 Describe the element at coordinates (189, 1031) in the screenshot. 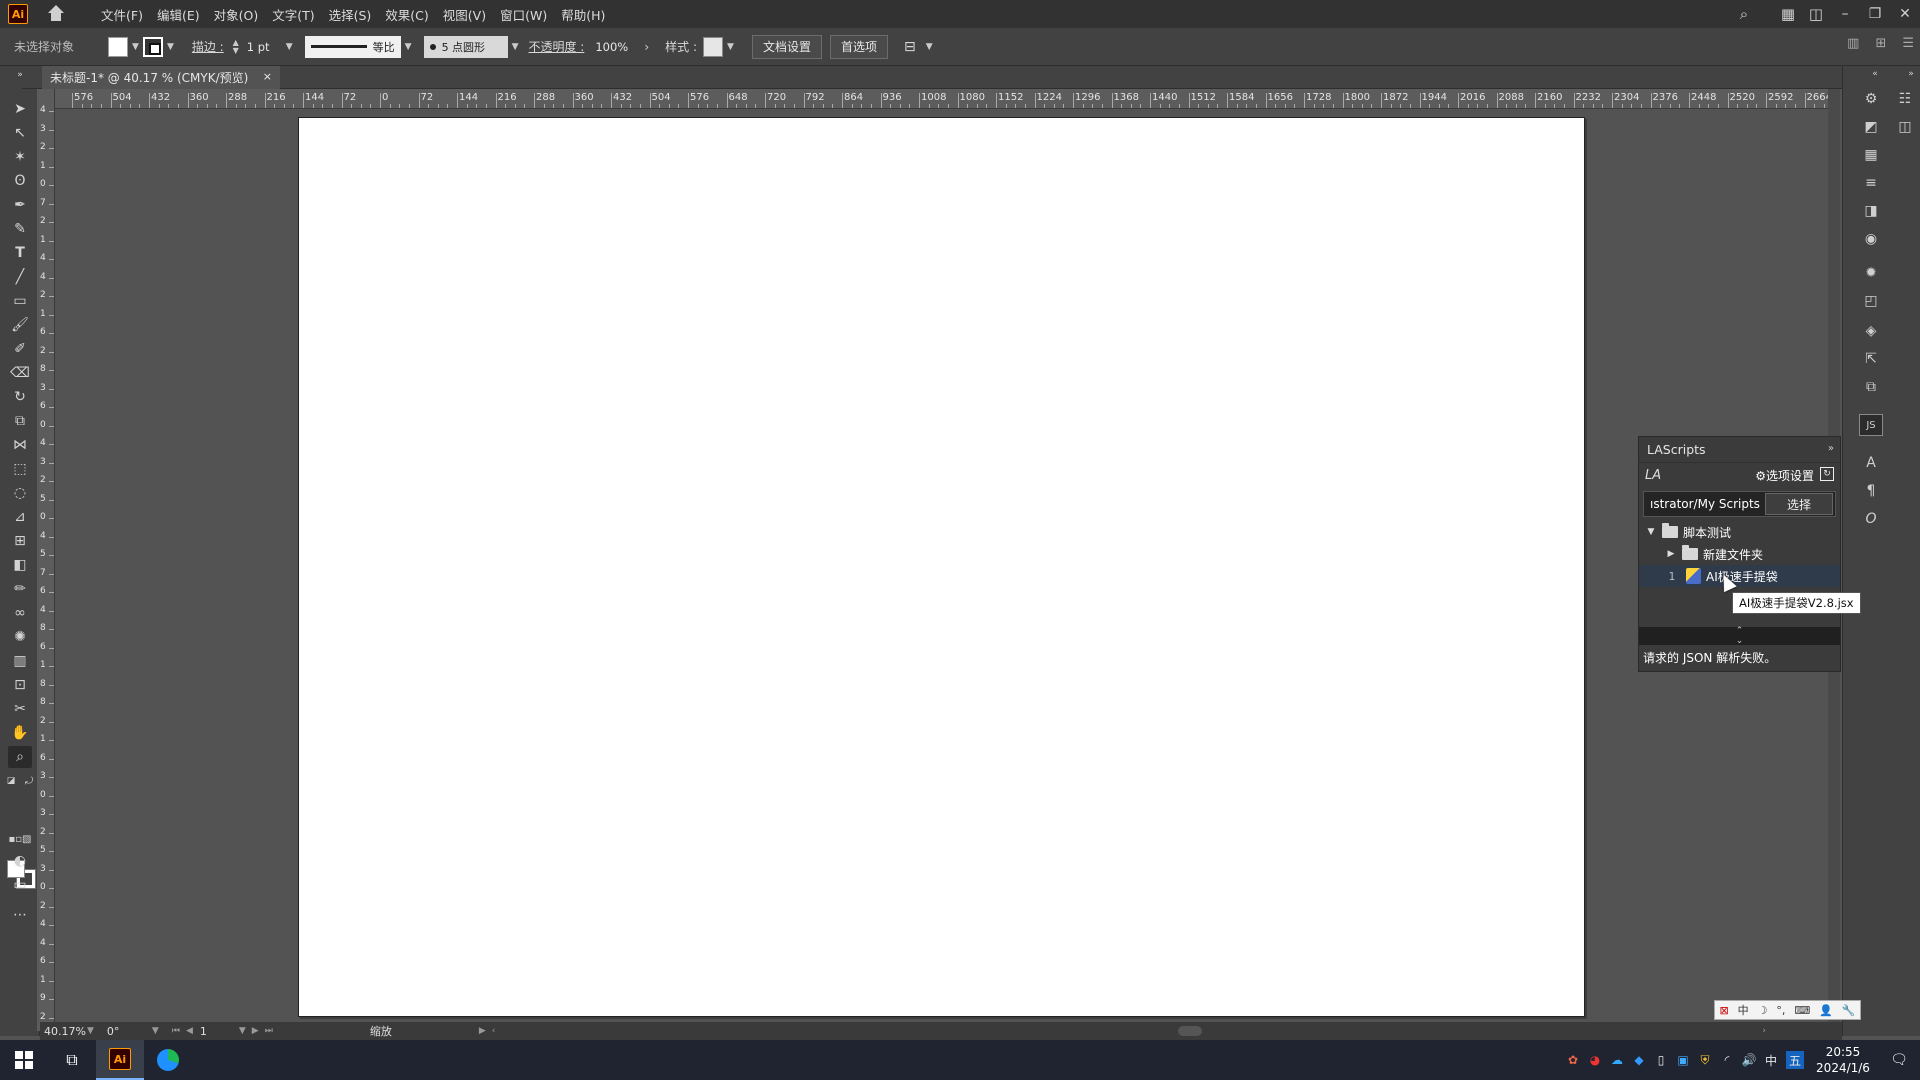

I see `prev-artboard-icon: ◀` at that location.